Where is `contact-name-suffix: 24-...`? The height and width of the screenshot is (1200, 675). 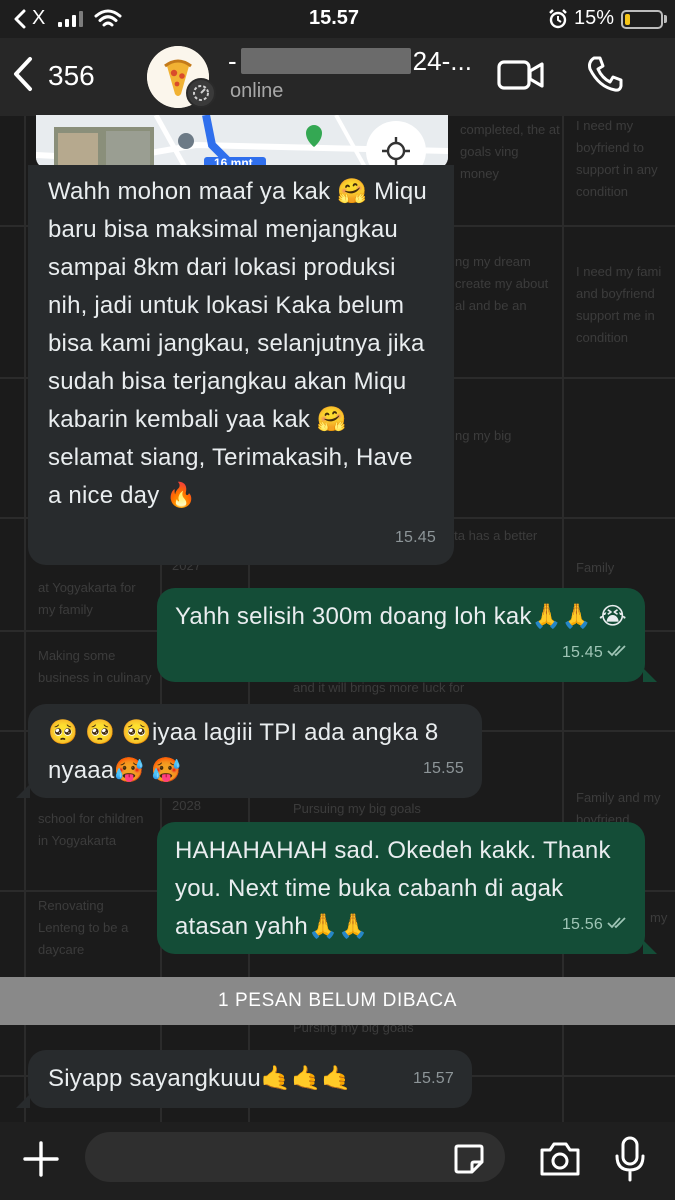 contact-name-suffix: 24-... is located at coordinates (442, 60).